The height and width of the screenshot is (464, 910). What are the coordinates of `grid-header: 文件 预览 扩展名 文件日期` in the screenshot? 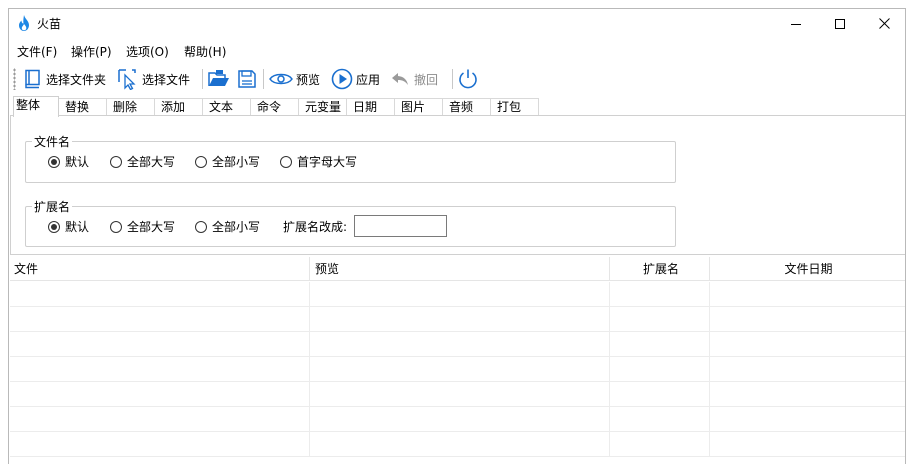 It's located at (457, 269).